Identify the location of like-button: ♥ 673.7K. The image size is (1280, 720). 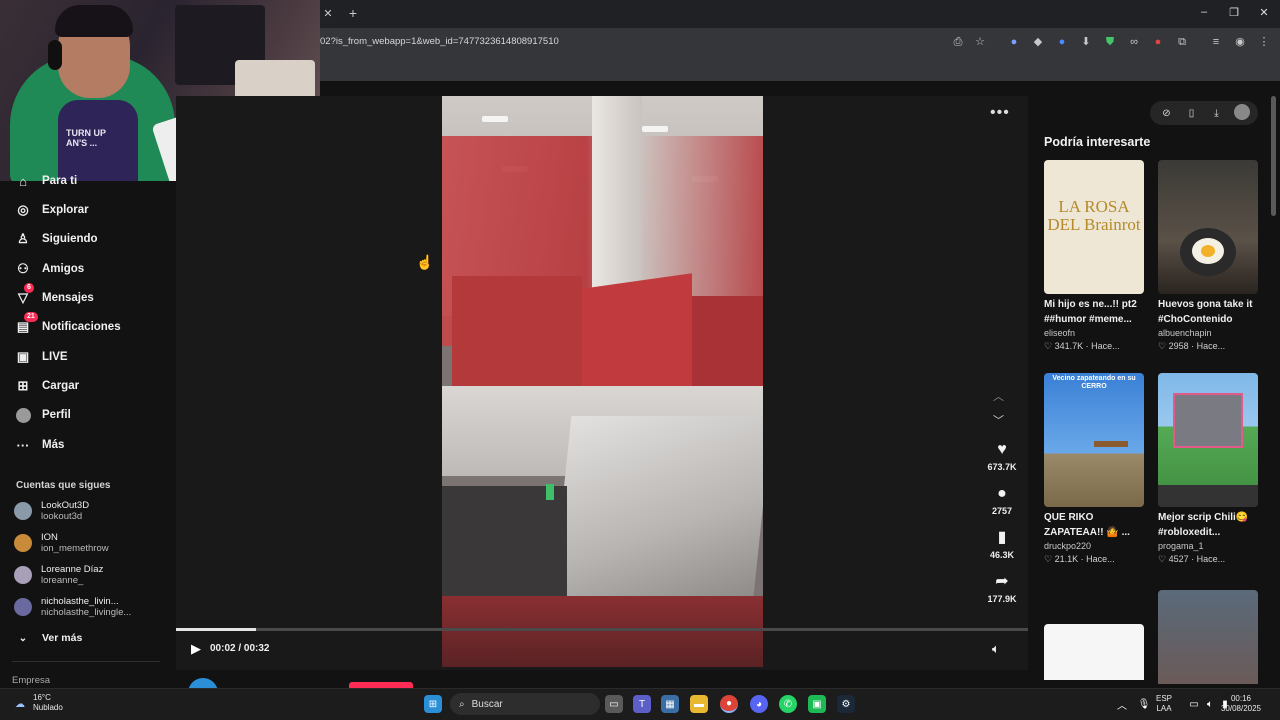
(1002, 456).